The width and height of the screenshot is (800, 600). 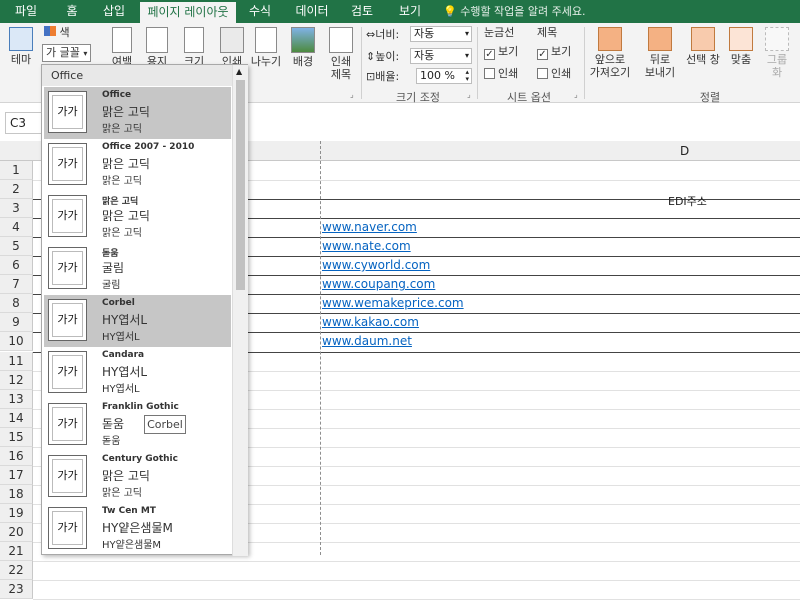 I want to click on font-theme-item: 가가 Corbel HY엽서L HY엽서L, so click(x=137, y=321).